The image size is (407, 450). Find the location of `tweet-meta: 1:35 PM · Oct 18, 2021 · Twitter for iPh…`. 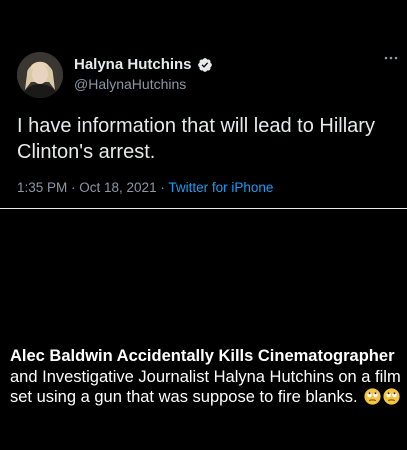

tweet-meta: 1:35 PM · Oct 18, 2021 · Twitter for iPh… is located at coordinates (145, 187).